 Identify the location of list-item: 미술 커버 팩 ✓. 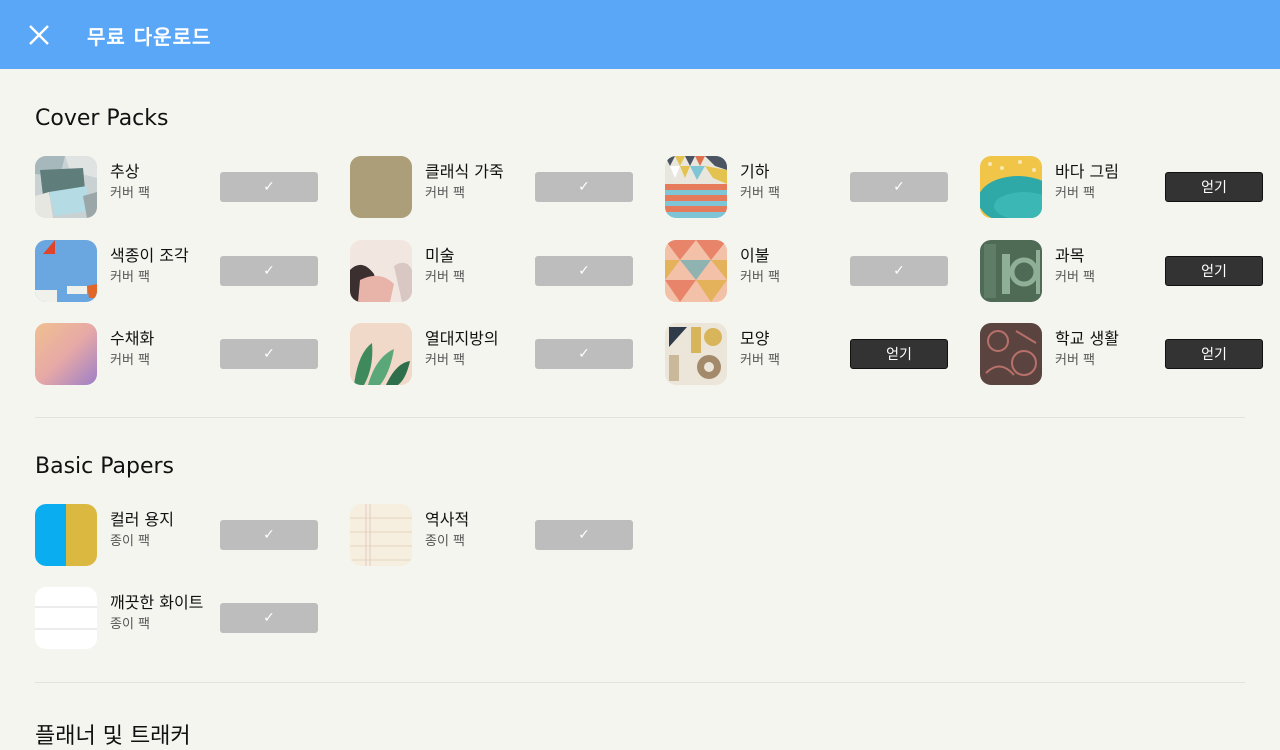
(491, 271).